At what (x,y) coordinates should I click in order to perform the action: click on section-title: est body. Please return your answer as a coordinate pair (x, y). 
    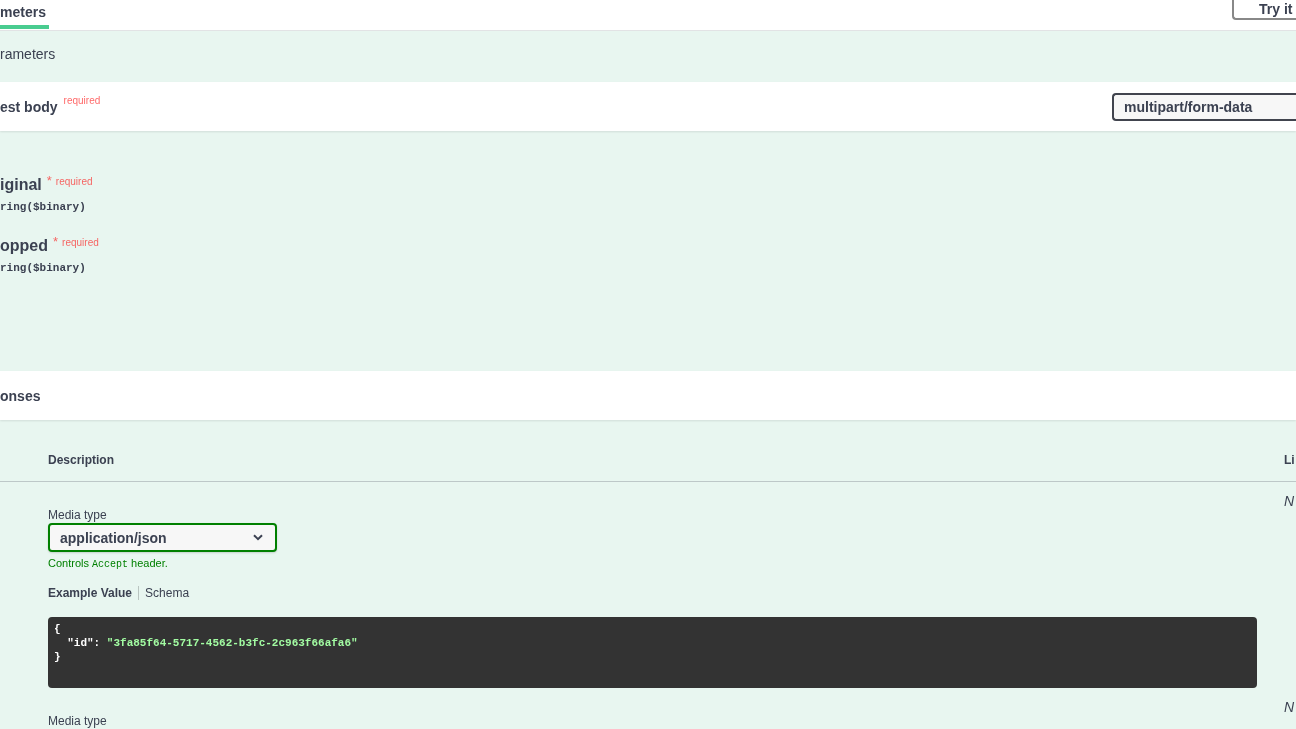
    Looking at the image, I should click on (29, 106).